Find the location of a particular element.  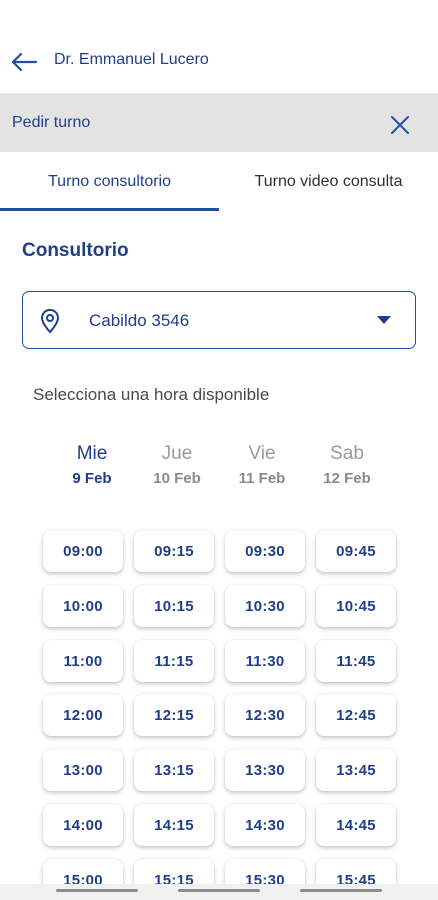

bottom-system-bar is located at coordinates (219, 892).